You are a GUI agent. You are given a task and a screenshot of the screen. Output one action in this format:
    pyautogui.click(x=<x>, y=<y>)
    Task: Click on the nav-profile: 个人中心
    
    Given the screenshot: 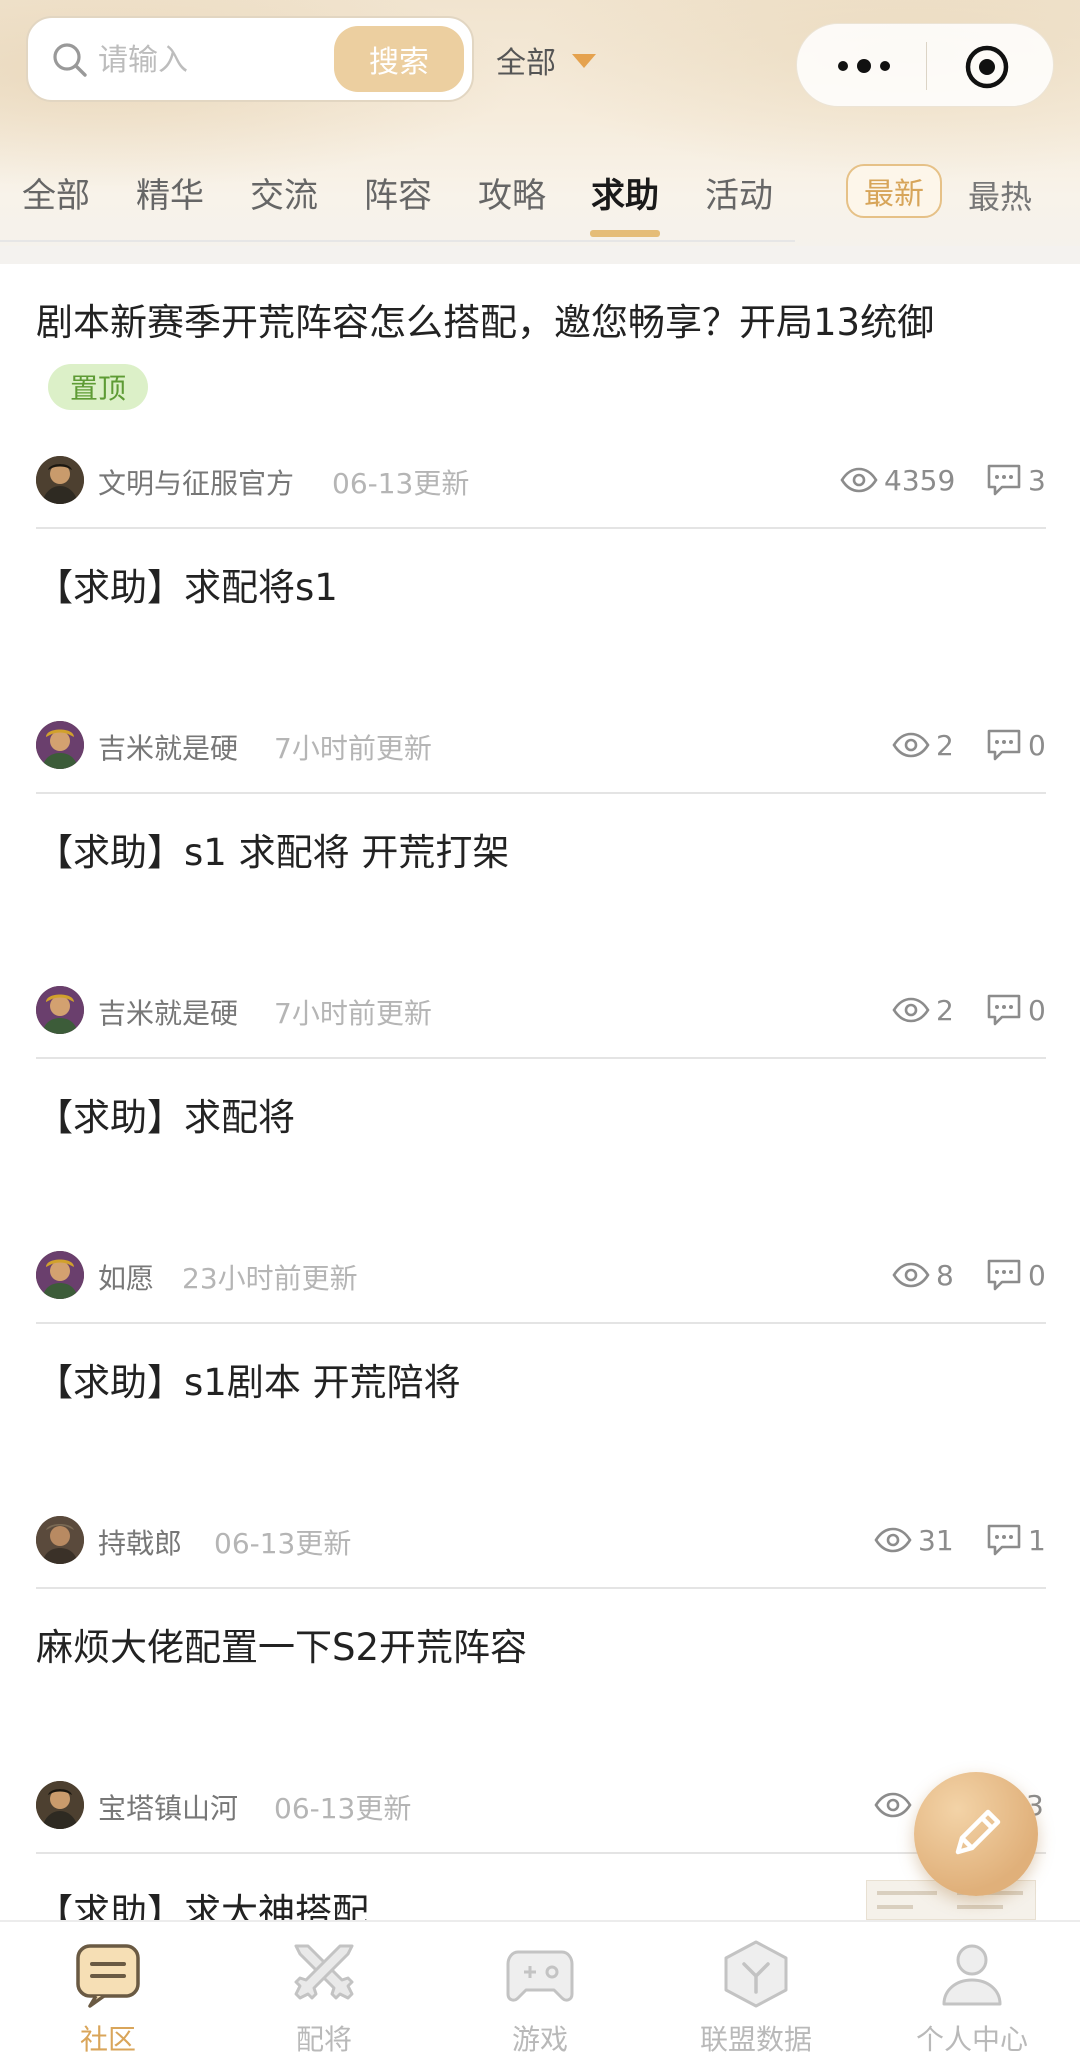 What is the action you would take?
    pyautogui.click(x=972, y=1995)
    